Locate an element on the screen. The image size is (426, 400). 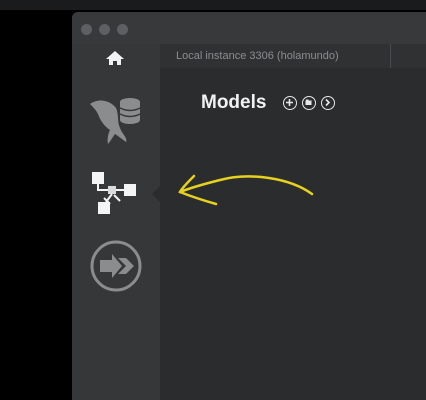
add-model-button is located at coordinates (290, 103).